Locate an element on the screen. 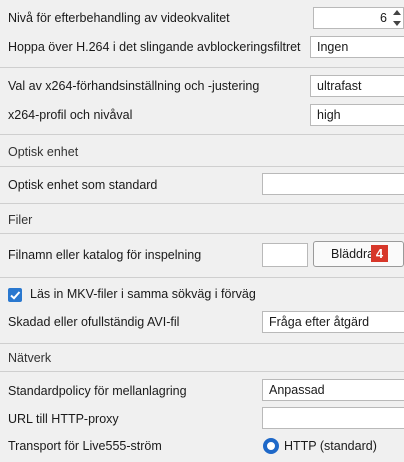  optical-default-input is located at coordinates (333, 184).